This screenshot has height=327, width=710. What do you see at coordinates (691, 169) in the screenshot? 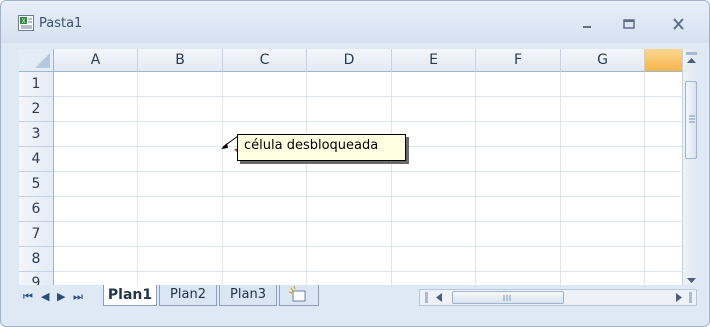
I see `vertical-scrollbar` at bounding box center [691, 169].